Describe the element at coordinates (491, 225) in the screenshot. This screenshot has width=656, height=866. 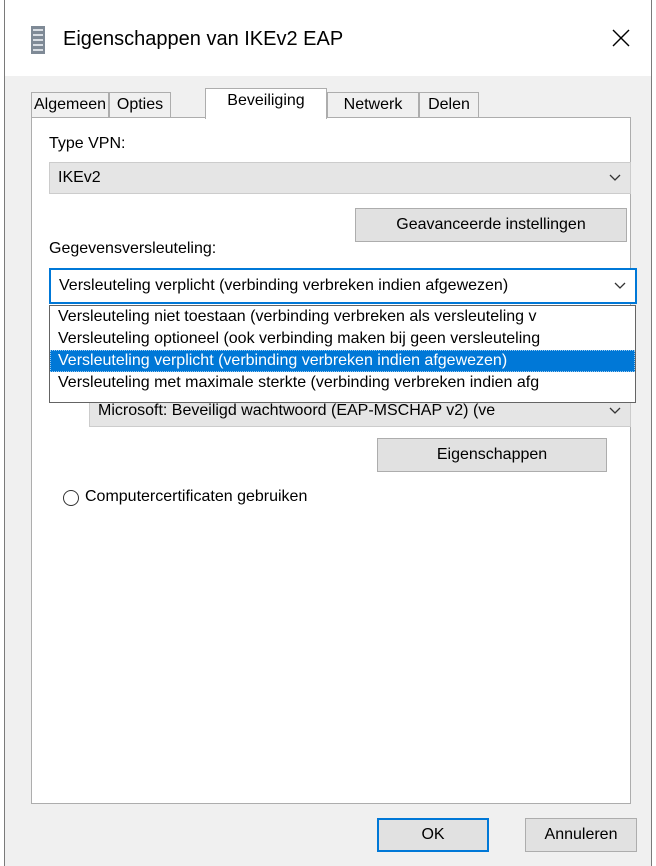
I see `advanced-settings-button: Geavanceerde instellingen` at that location.